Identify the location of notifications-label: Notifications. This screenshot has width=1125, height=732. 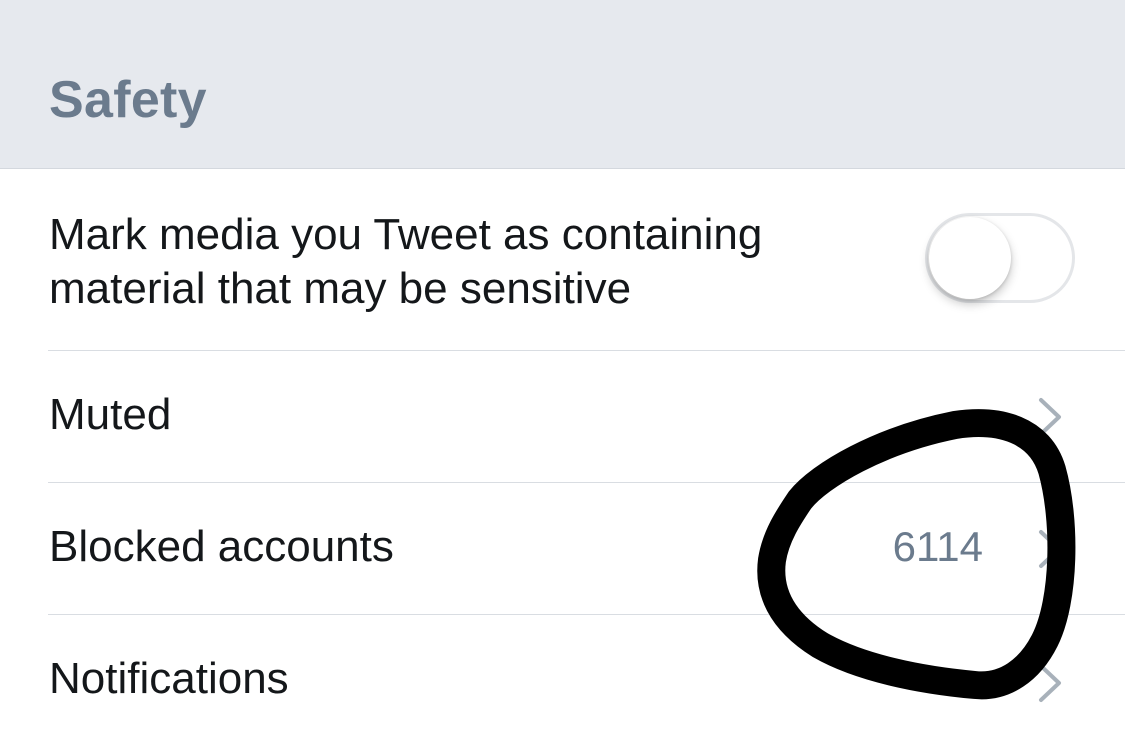
(169, 678).